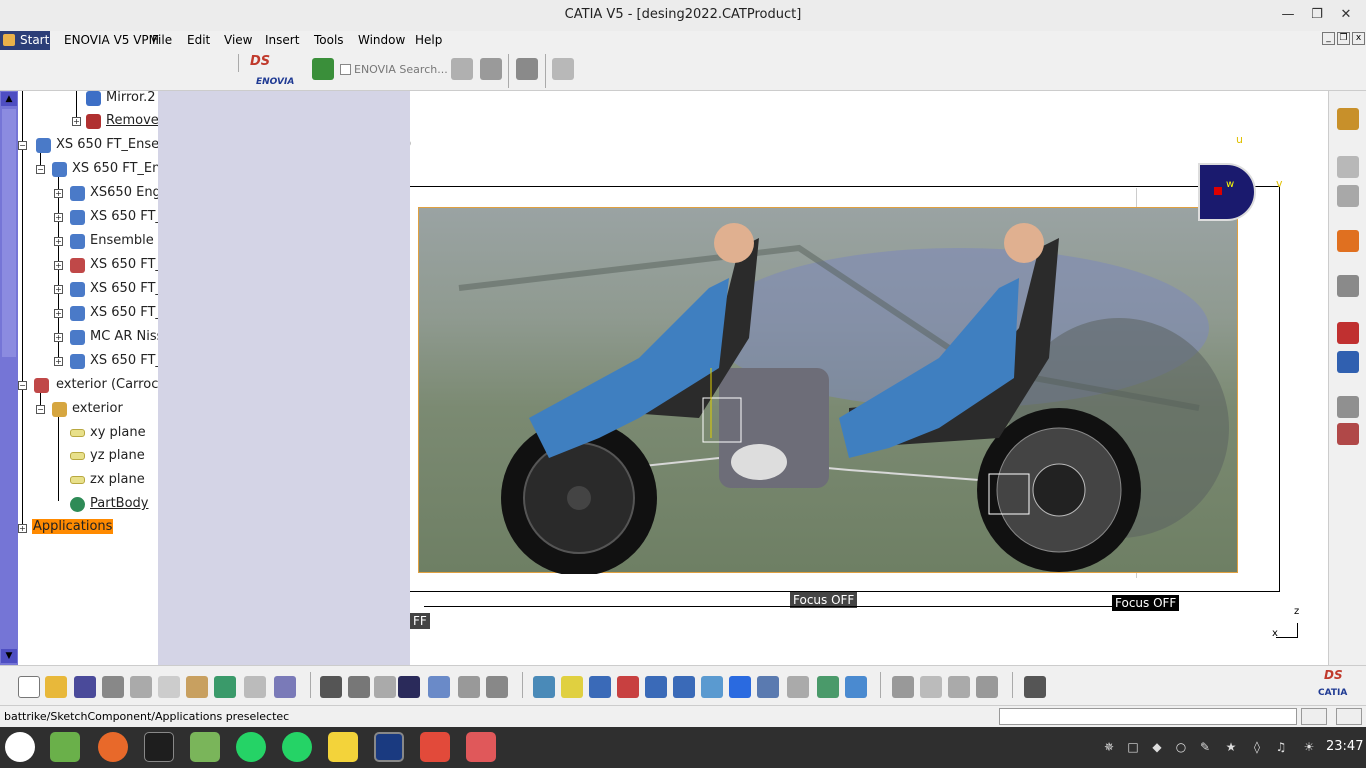 The height and width of the screenshot is (768, 1366). I want to click on image-viewer-icon, so click(481, 747).